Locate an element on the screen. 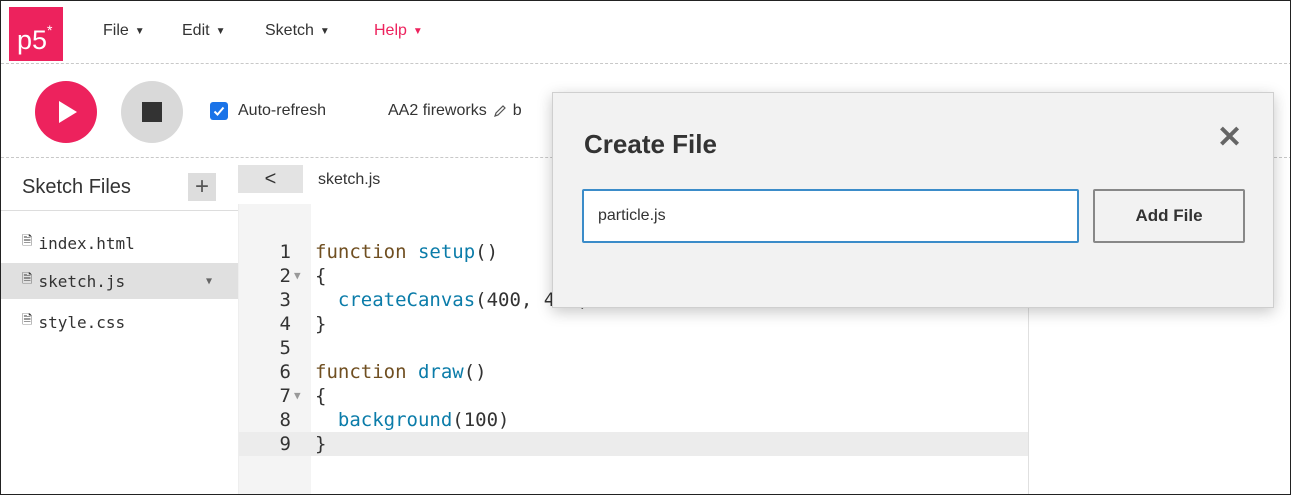 The width and height of the screenshot is (1291, 495). file-item-sketch-js: 🗎 sketch.js ▼ is located at coordinates (119, 281).